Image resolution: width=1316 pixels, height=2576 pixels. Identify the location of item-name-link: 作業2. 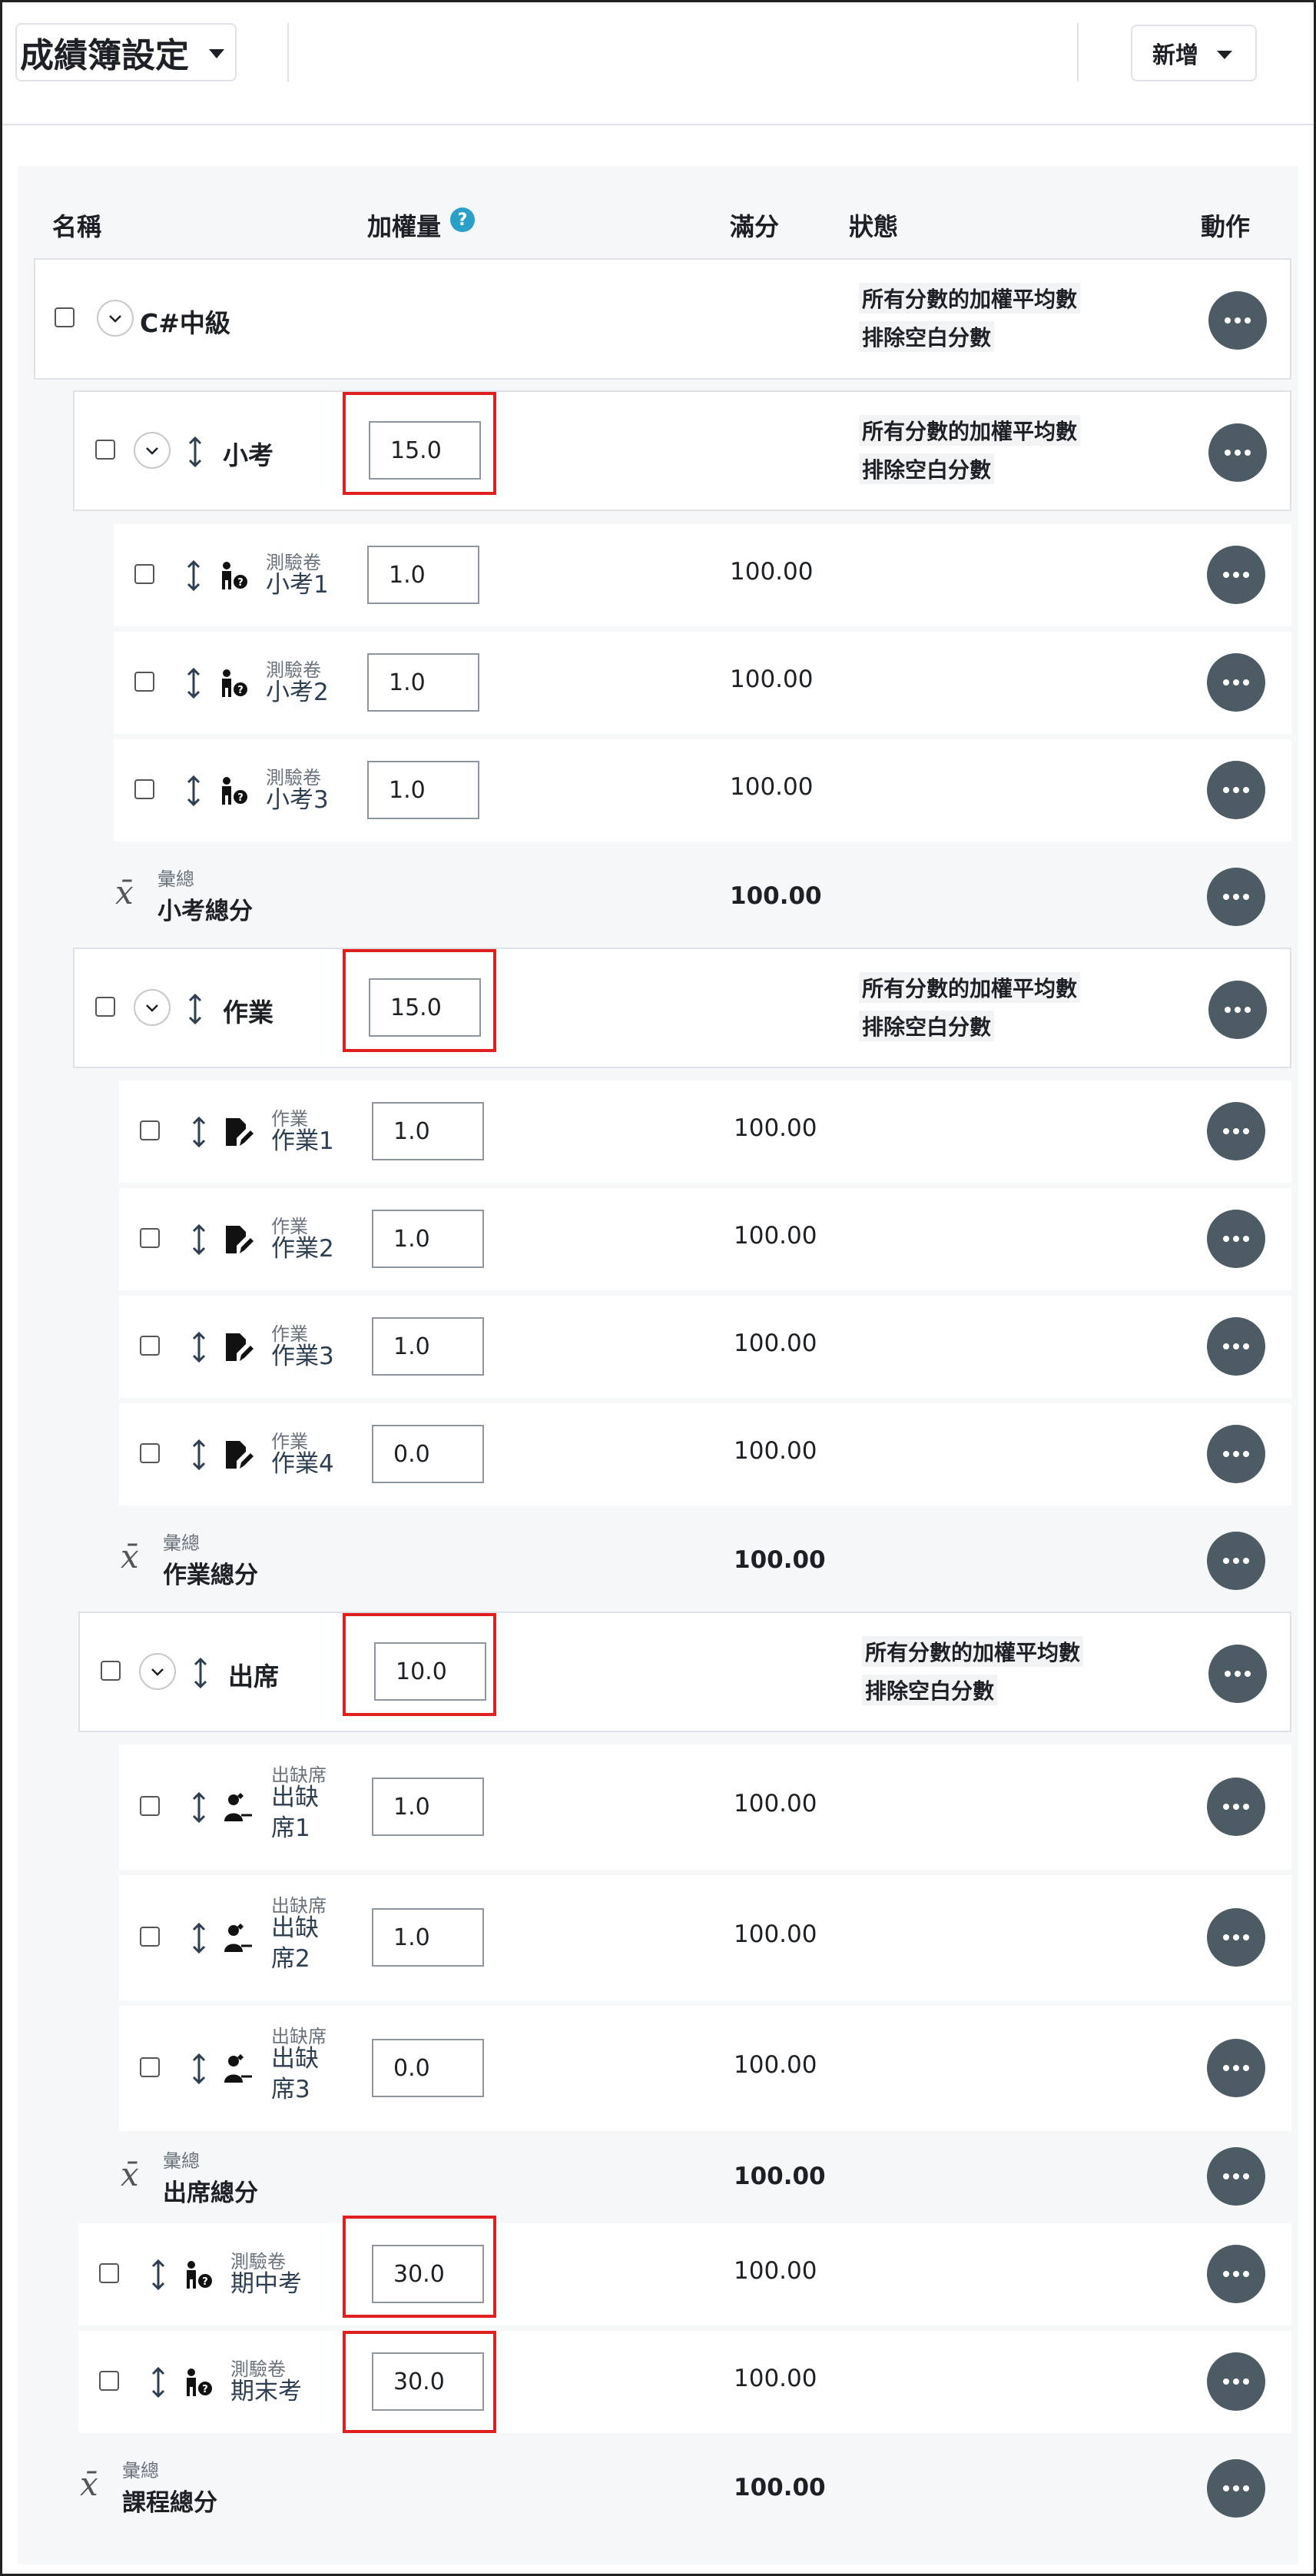
(303, 1249).